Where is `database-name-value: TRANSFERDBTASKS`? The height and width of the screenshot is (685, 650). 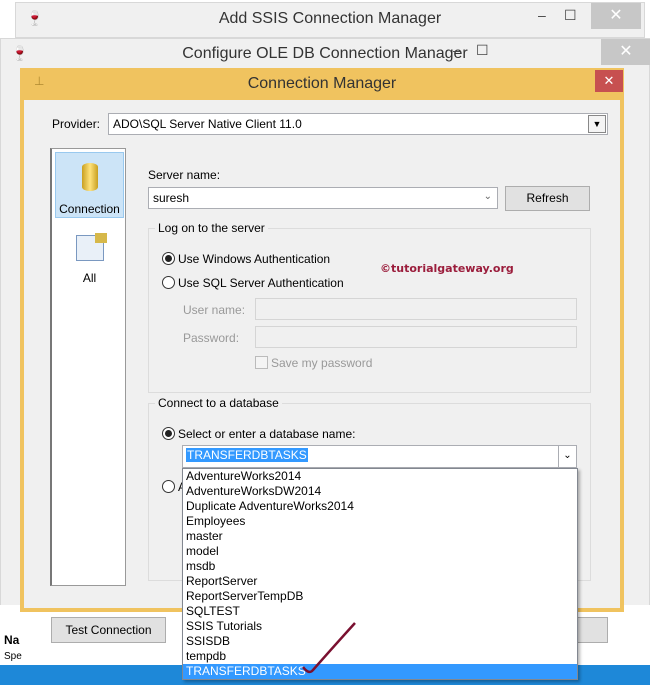
database-name-value: TRANSFERDBTASKS is located at coordinates (247, 455).